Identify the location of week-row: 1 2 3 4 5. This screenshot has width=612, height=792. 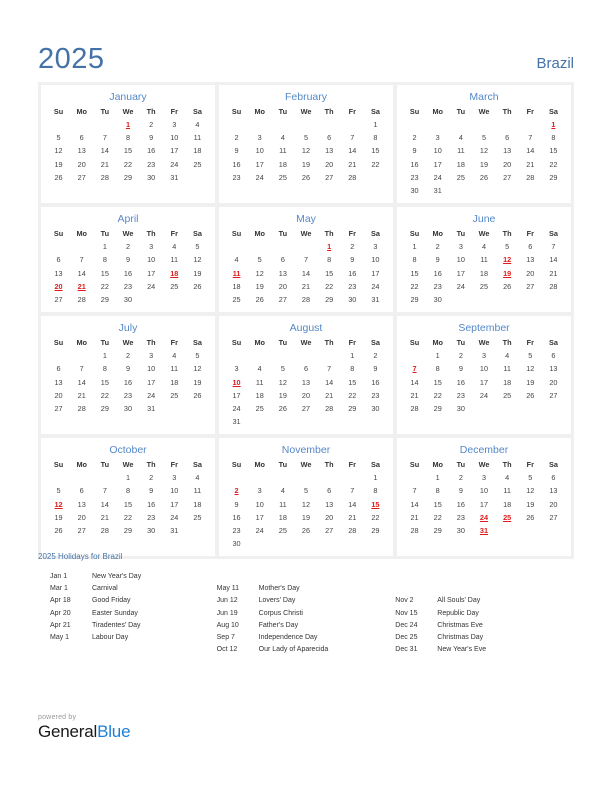
(128, 246).